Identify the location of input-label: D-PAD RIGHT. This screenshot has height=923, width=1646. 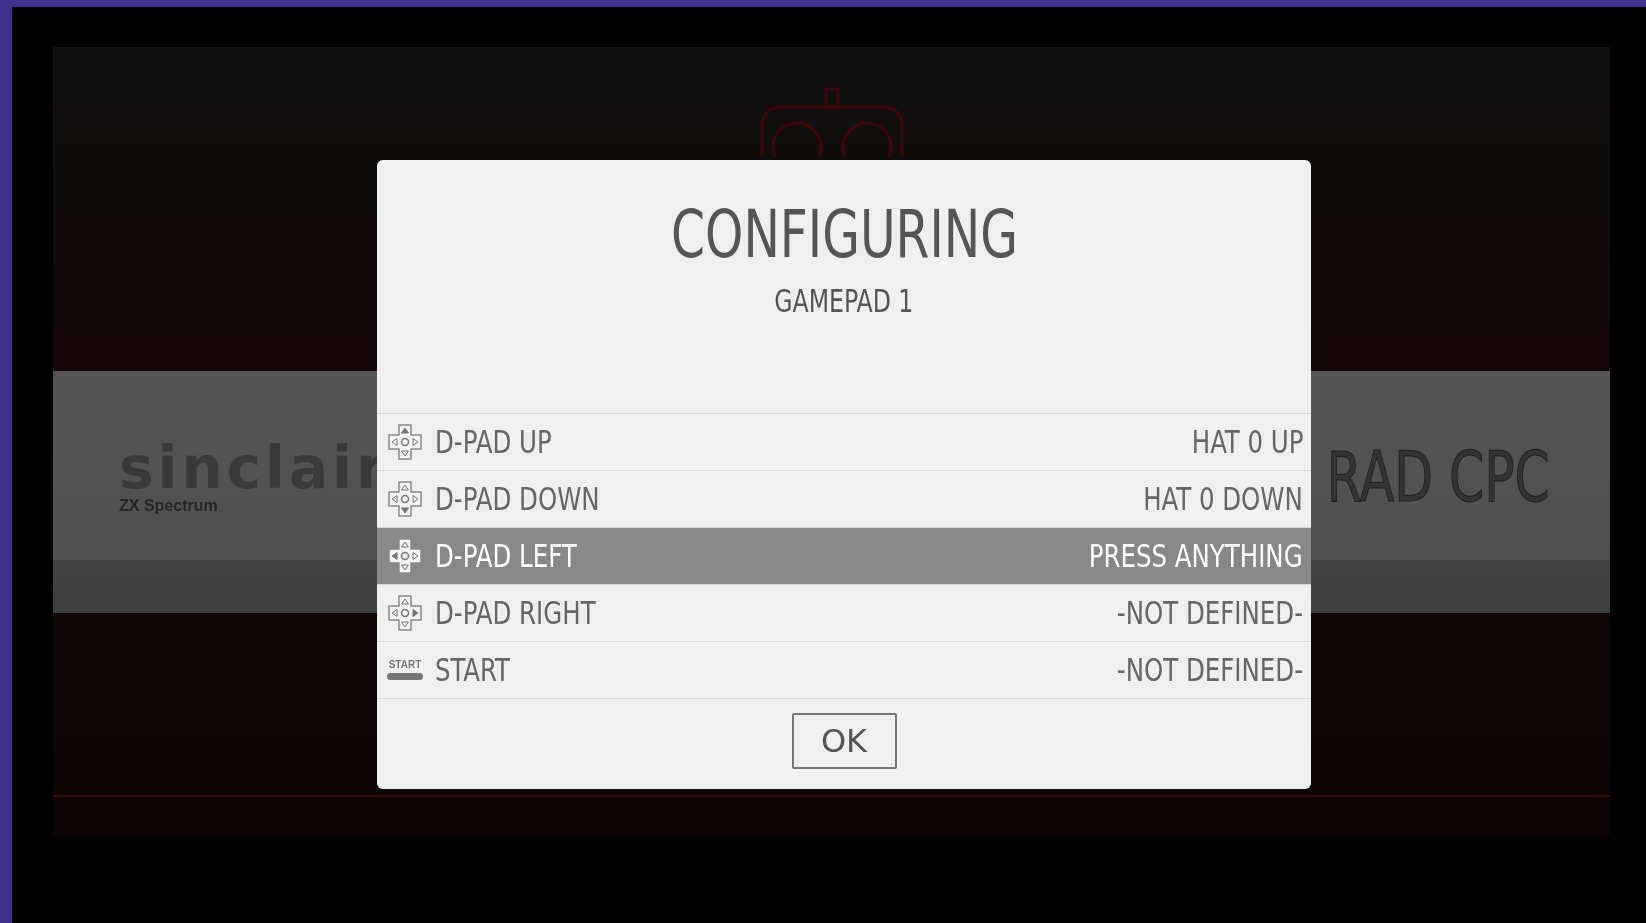
(515, 613).